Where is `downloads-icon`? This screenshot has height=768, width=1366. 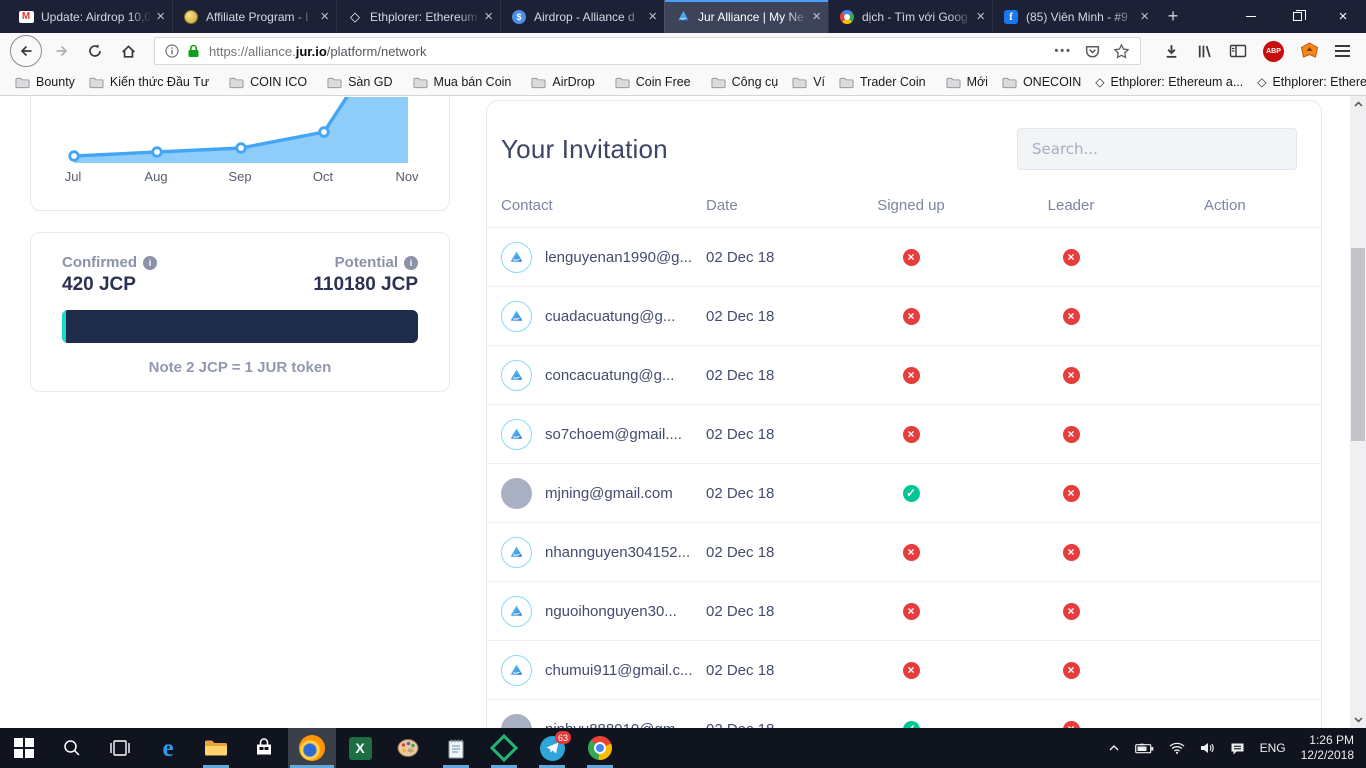 downloads-icon is located at coordinates (1171, 51).